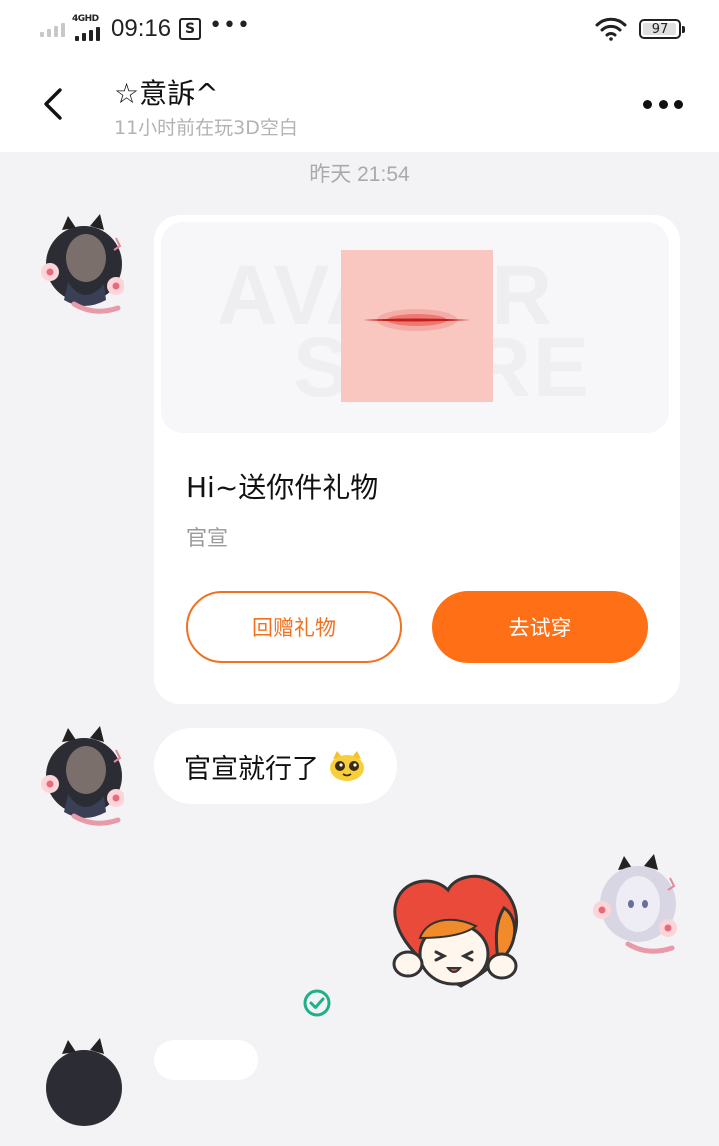 The width and height of the screenshot is (719, 1146). I want to click on status-bar-left: 4GHD 09:16 S •••, so click(145, 28).